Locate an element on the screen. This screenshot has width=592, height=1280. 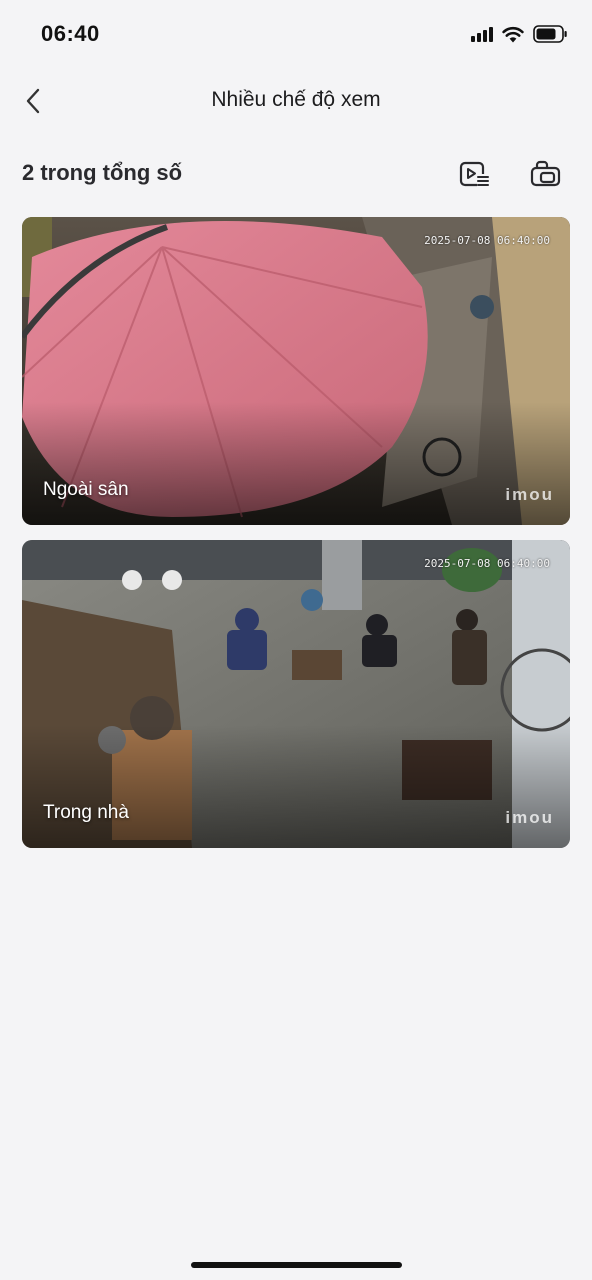
wifi-icon is located at coordinates (513, 34).